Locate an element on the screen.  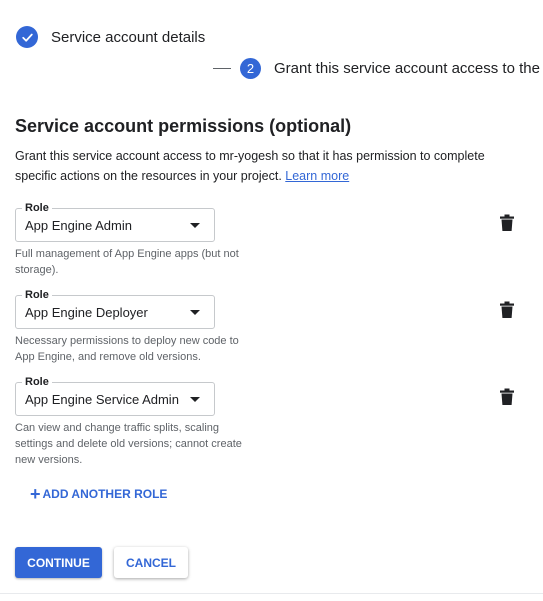
role-select: Role App Engine Deployer is located at coordinates (115, 308).